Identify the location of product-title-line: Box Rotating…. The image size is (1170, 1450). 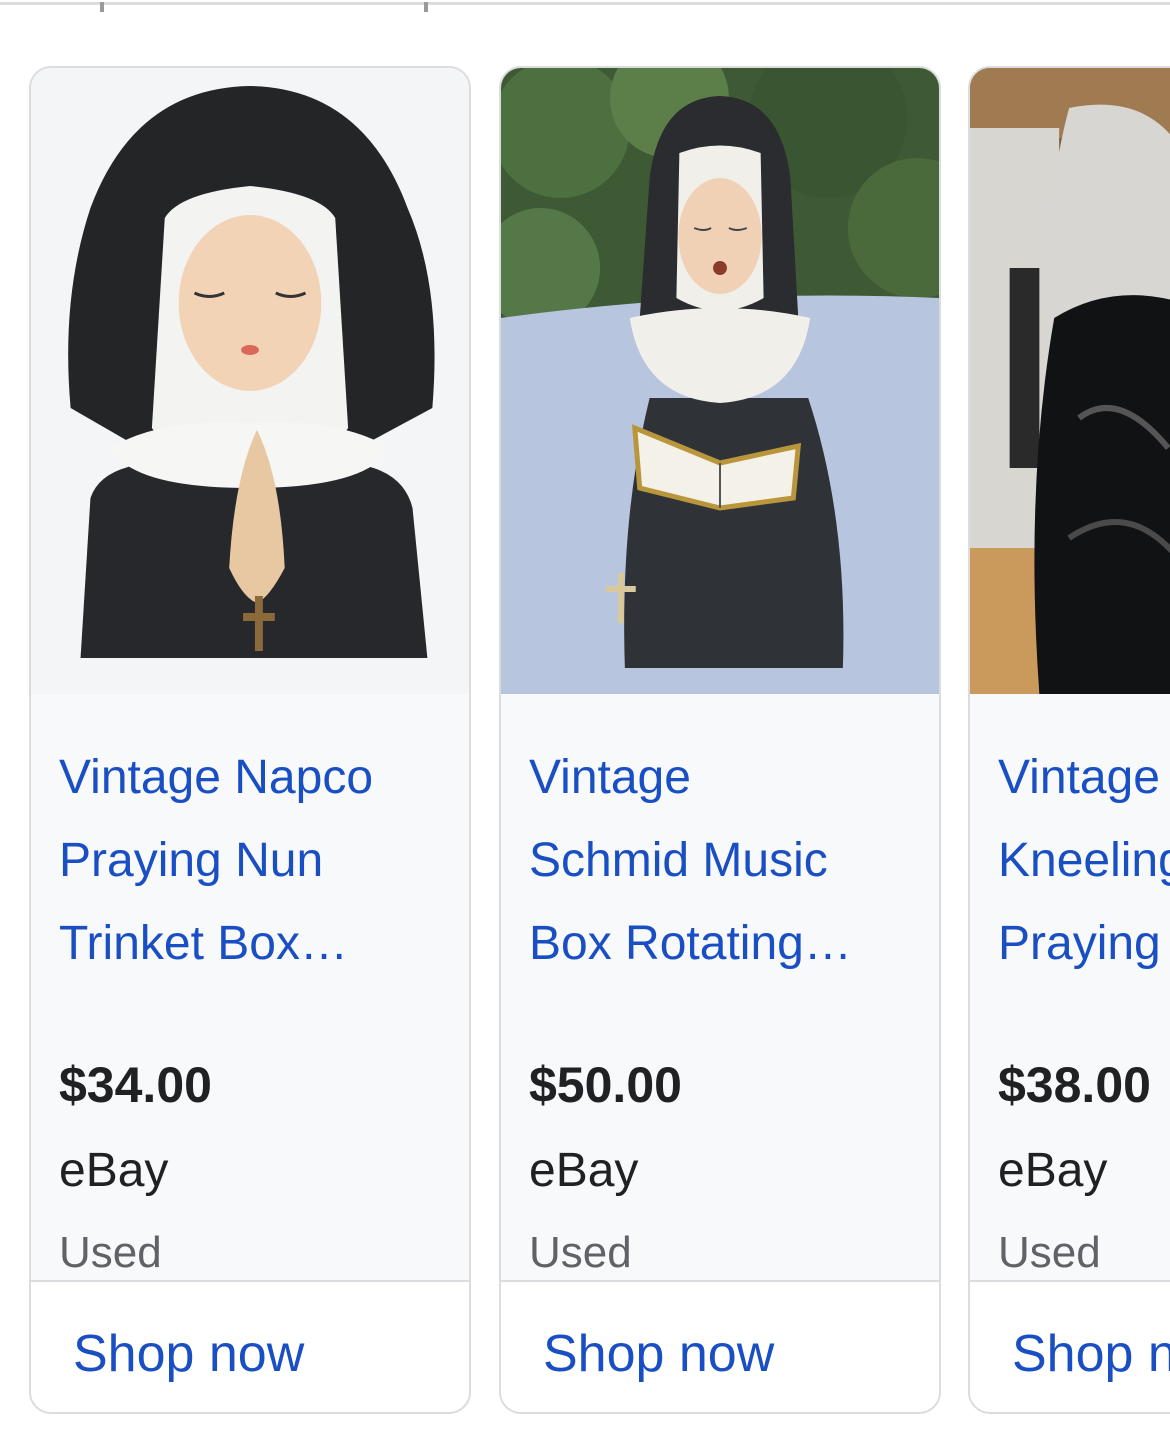
(719, 943).